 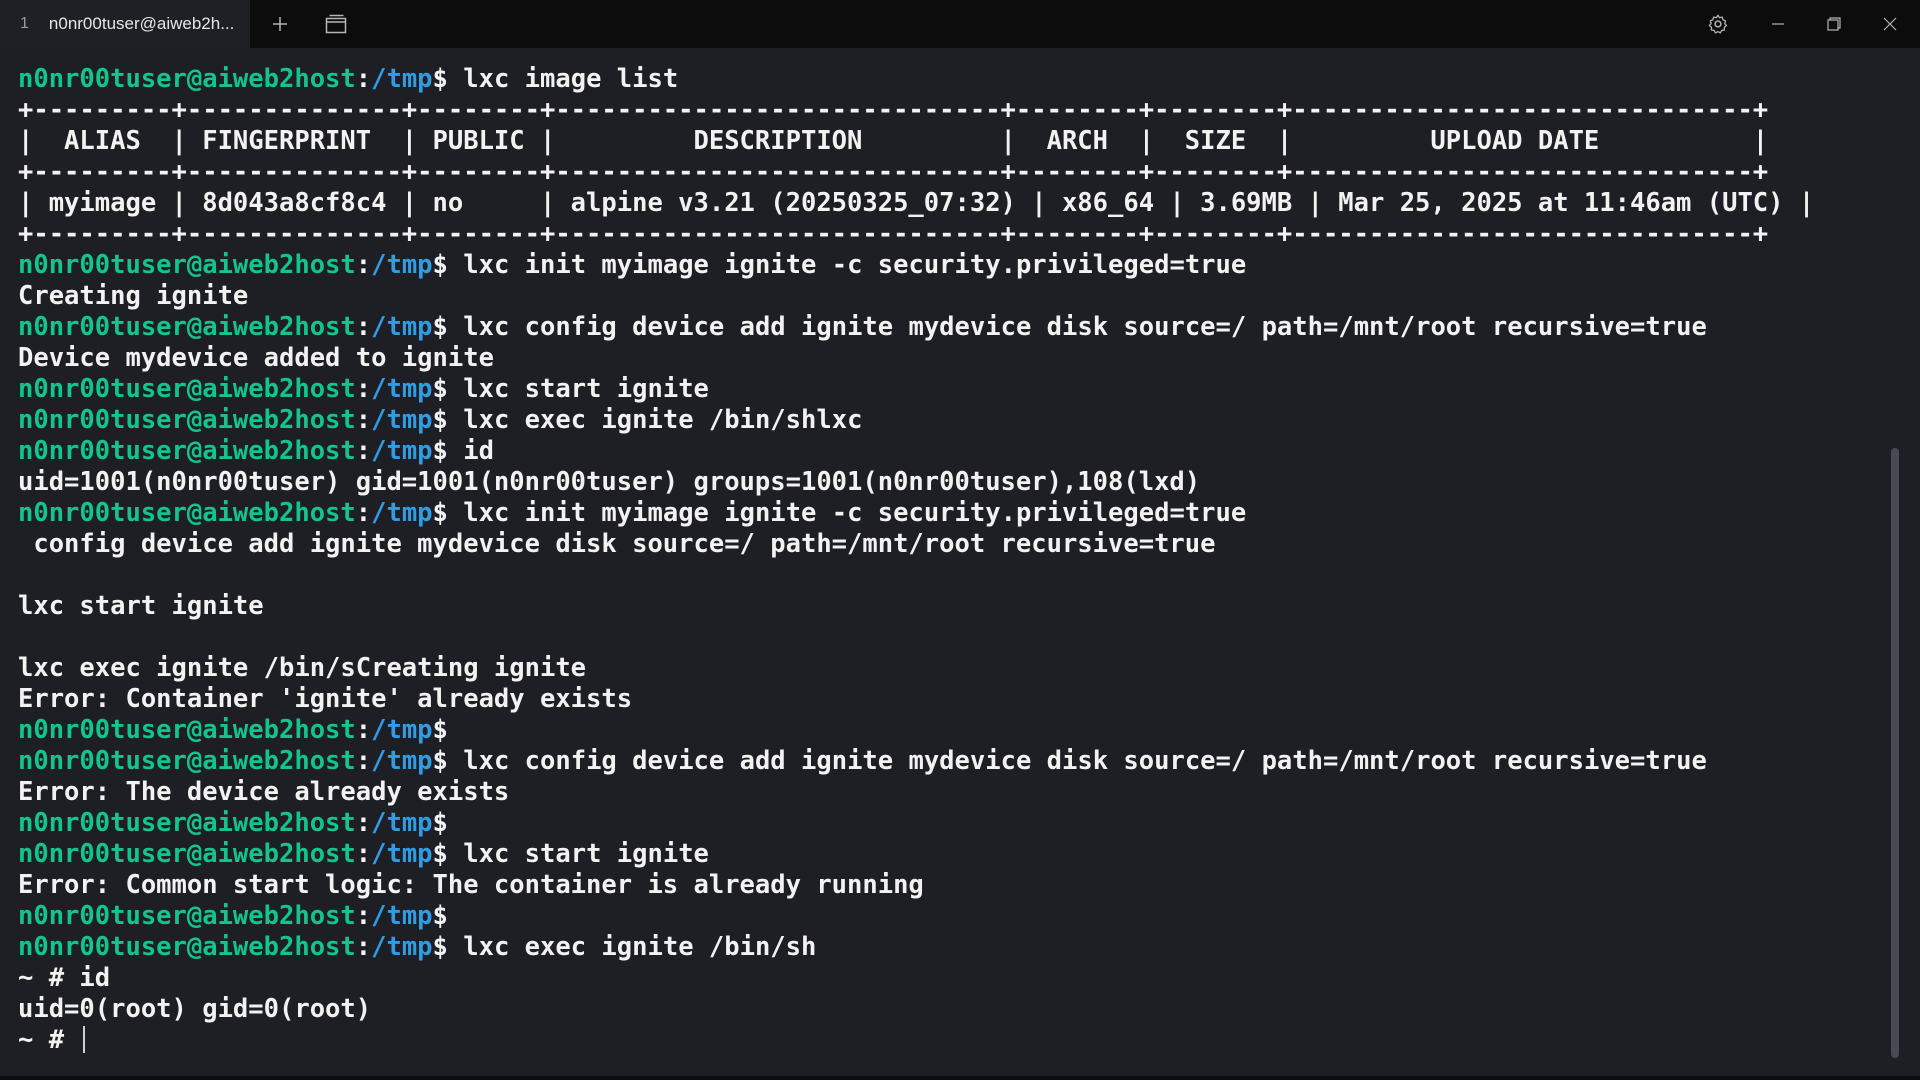 What do you see at coordinates (1890, 24) in the screenshot?
I see `close-icon` at bounding box center [1890, 24].